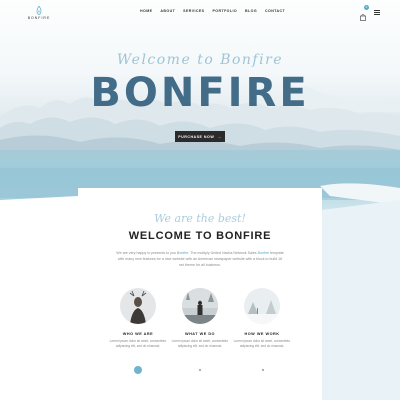 The image size is (400, 400). Describe the element at coordinates (196, 136) in the screenshot. I see `purchase-button-label: PURCHASE NOW` at that location.